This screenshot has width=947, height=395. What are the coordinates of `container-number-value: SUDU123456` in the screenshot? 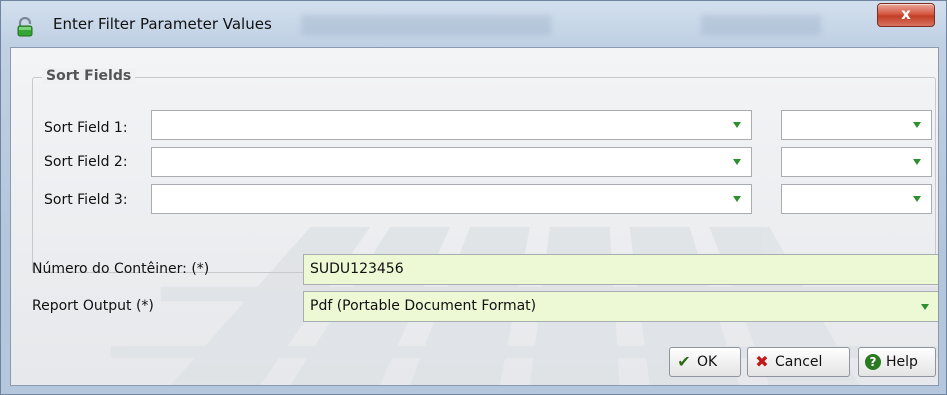 It's located at (357, 269).